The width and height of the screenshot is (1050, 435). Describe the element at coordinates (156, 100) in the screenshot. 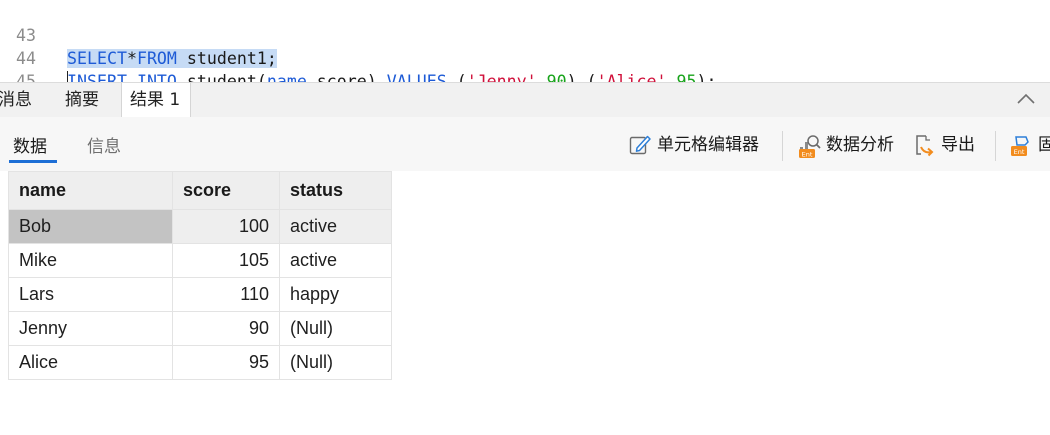

I see `tab-result-1: 结果 1` at that location.